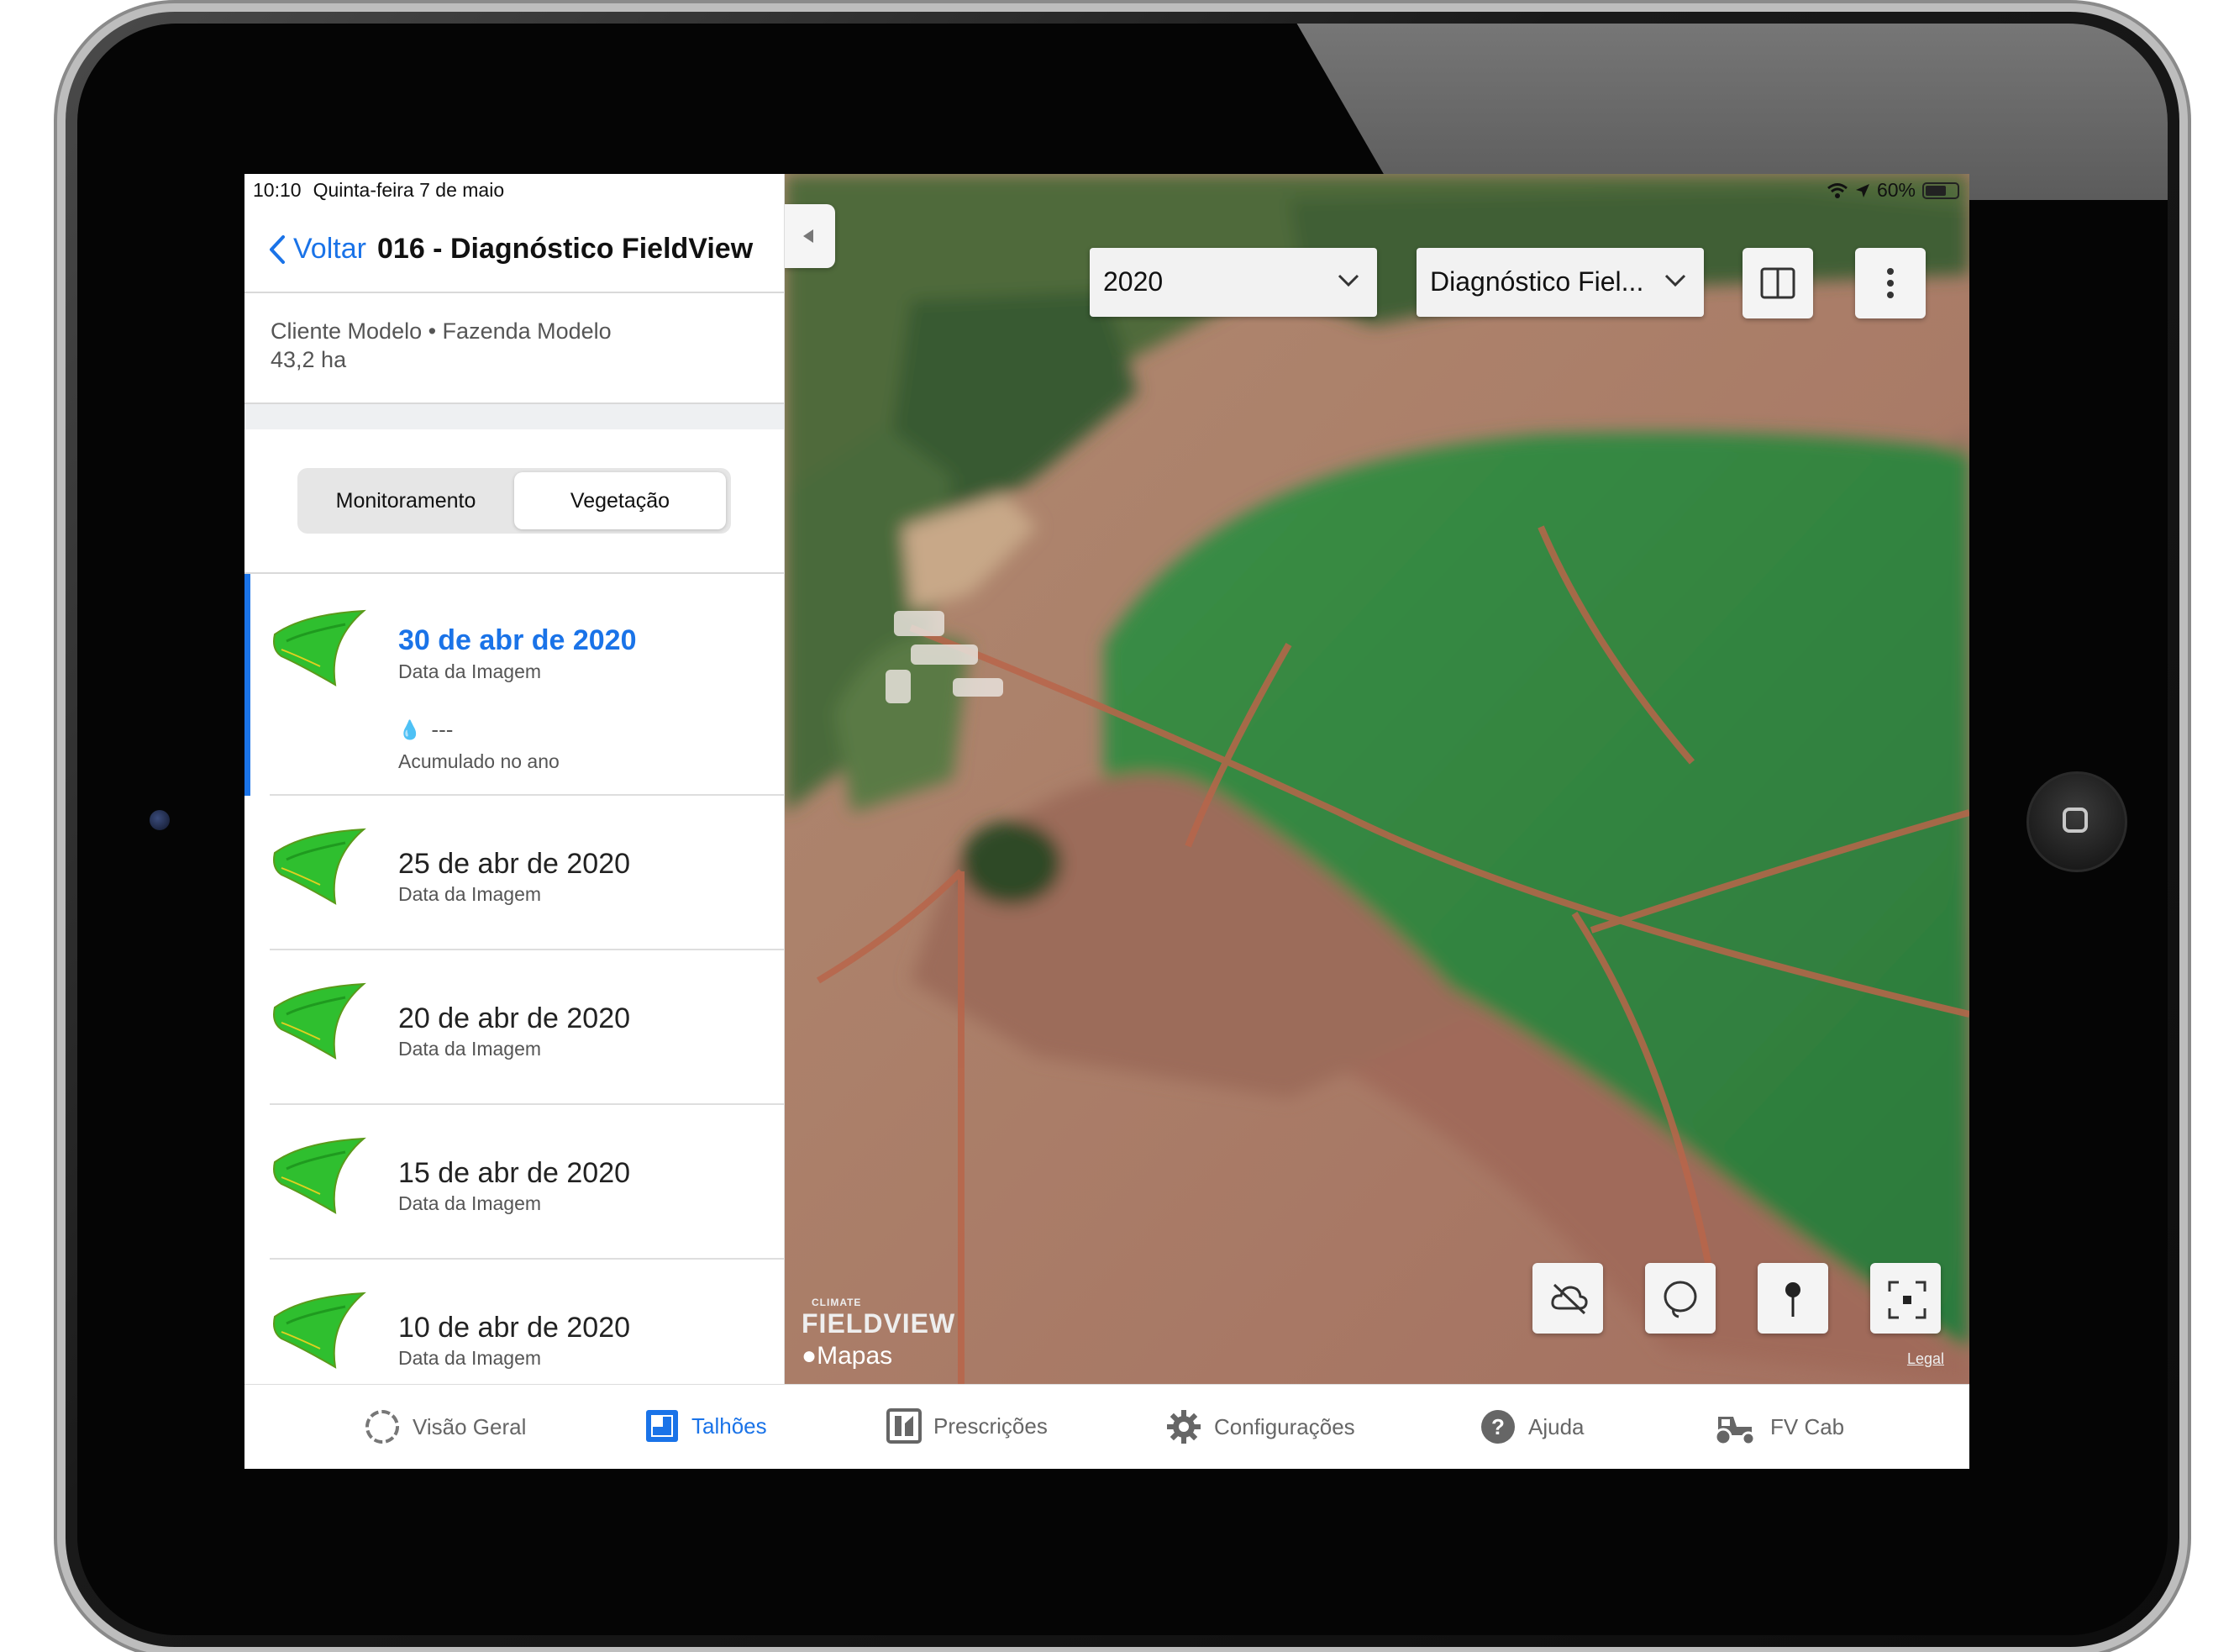 This screenshot has width=2213, height=1652. I want to click on front-camera, so click(160, 820).